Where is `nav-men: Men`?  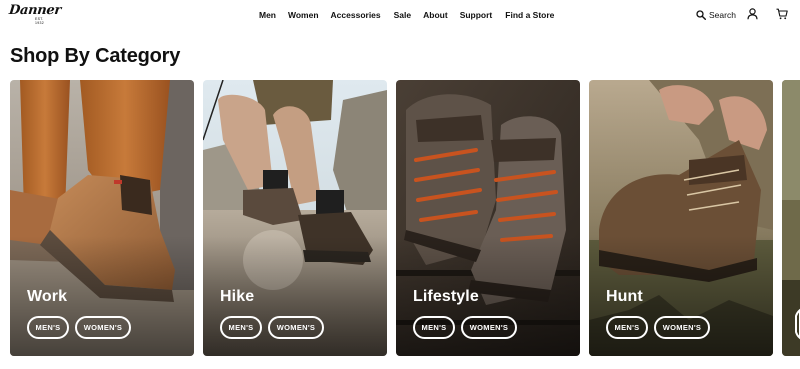 nav-men: Men is located at coordinates (267, 16).